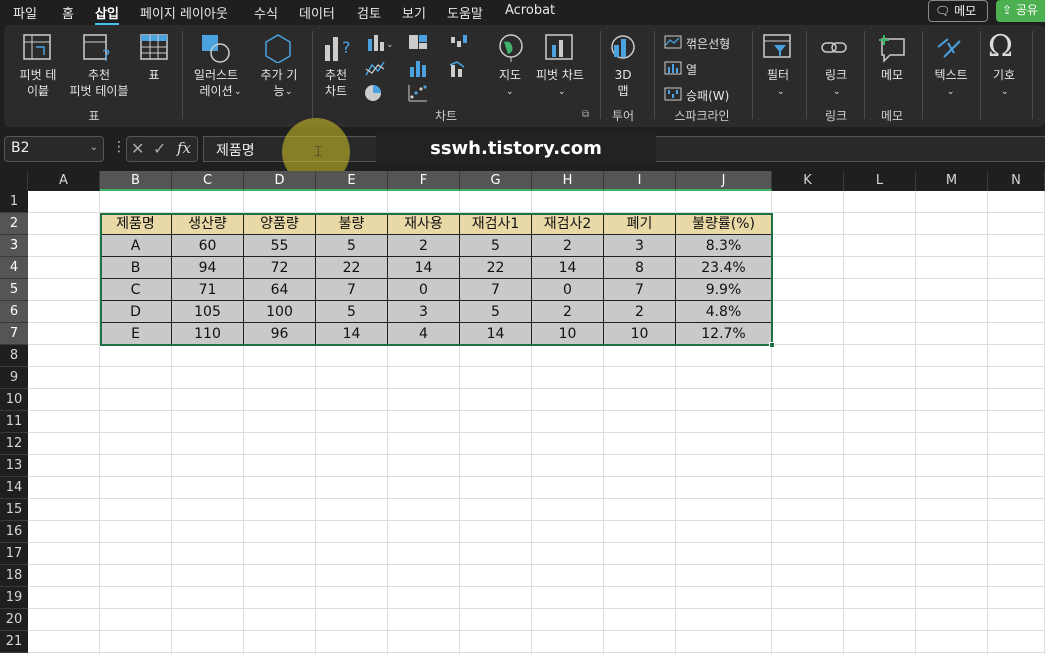 This screenshot has height=654, width=1045. Describe the element at coordinates (352, 224) in the screenshot. I see `table-header-cell: 불량` at that location.